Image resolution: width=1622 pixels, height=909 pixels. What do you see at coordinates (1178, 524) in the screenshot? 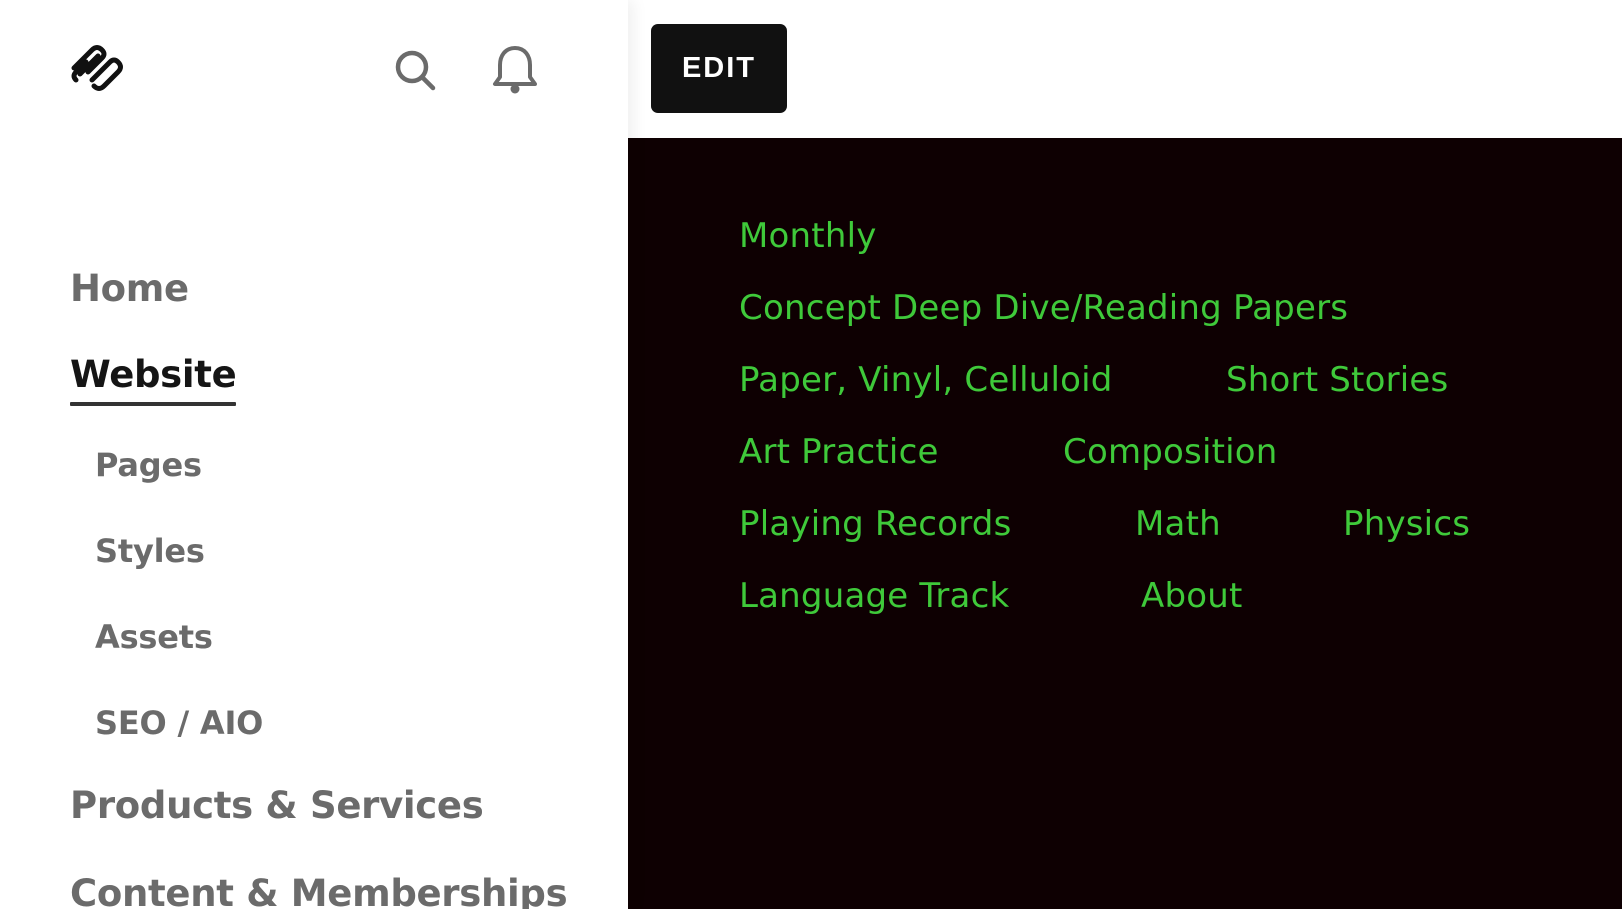
I see `site-link-math: Math` at bounding box center [1178, 524].